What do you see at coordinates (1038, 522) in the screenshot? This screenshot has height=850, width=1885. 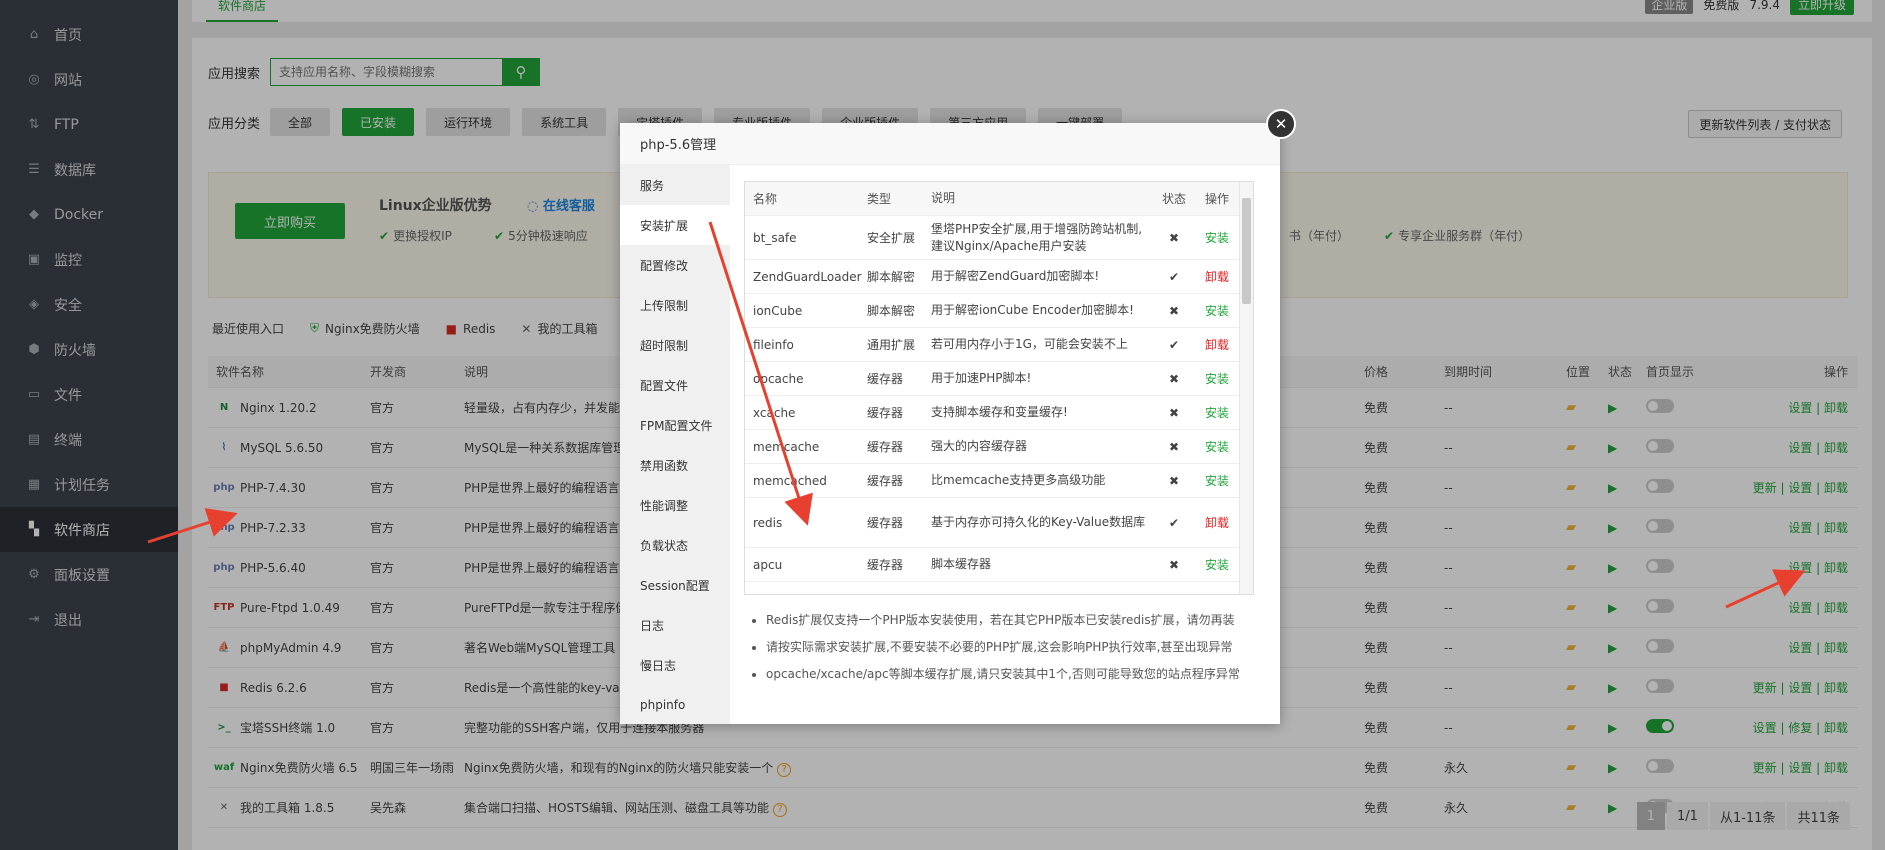 I see `extension-desc: 基于内存亦可持久化的Key-Value数据库` at bounding box center [1038, 522].